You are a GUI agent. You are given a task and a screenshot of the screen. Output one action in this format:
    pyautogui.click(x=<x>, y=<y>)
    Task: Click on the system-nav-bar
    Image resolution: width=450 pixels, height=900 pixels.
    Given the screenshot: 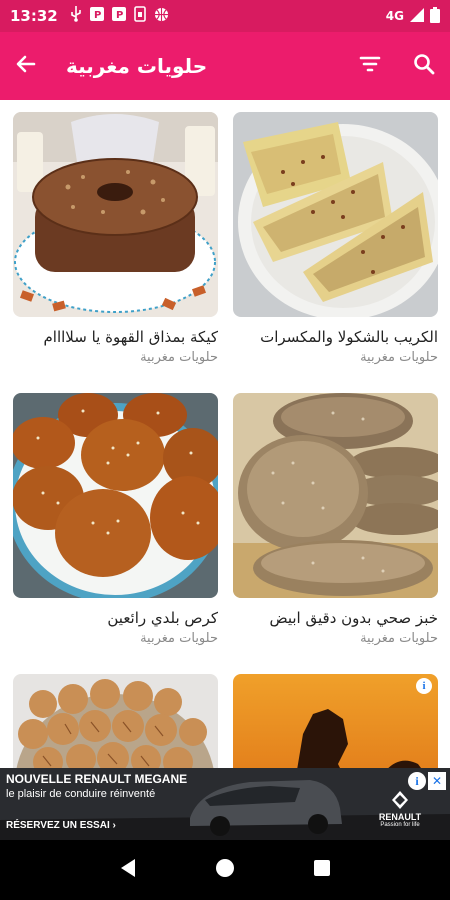 What is the action you would take?
    pyautogui.click(x=225, y=870)
    